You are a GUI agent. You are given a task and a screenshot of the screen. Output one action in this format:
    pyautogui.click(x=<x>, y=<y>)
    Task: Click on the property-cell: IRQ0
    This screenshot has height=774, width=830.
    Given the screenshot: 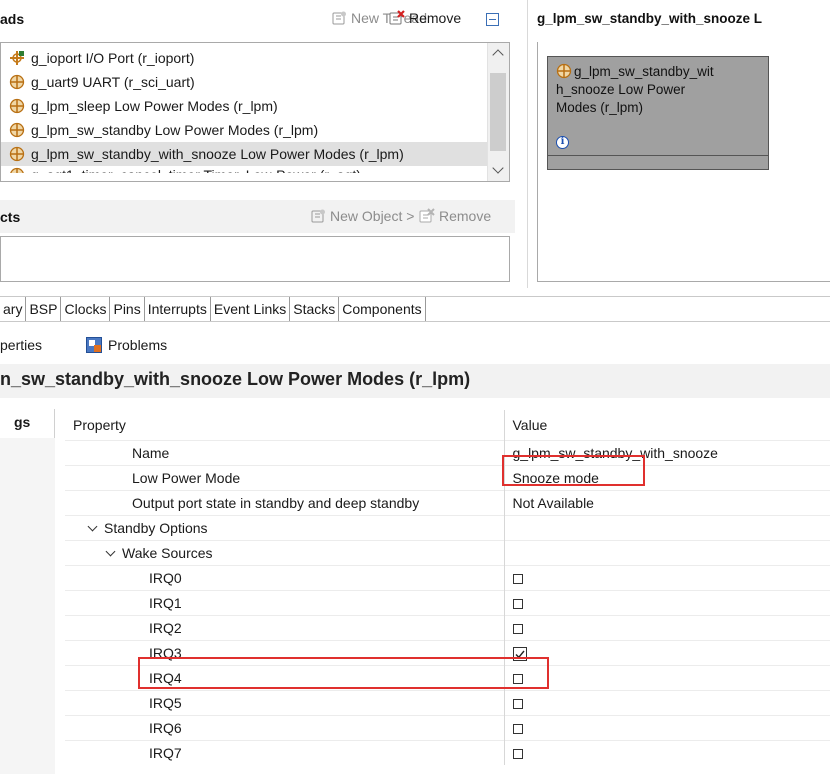 What is the action you would take?
    pyautogui.click(x=285, y=577)
    